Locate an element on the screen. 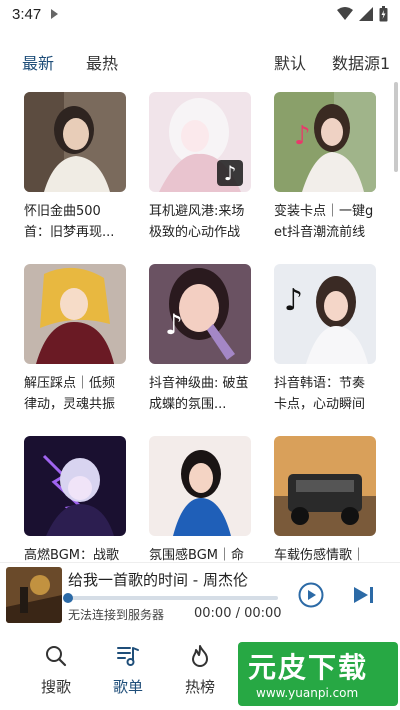 The width and height of the screenshot is (400, 710). mini-player: 给我一首歌的时间 - 周杰伦 无法连接到服务器 00:00 / 00:00 is located at coordinates (200, 595).